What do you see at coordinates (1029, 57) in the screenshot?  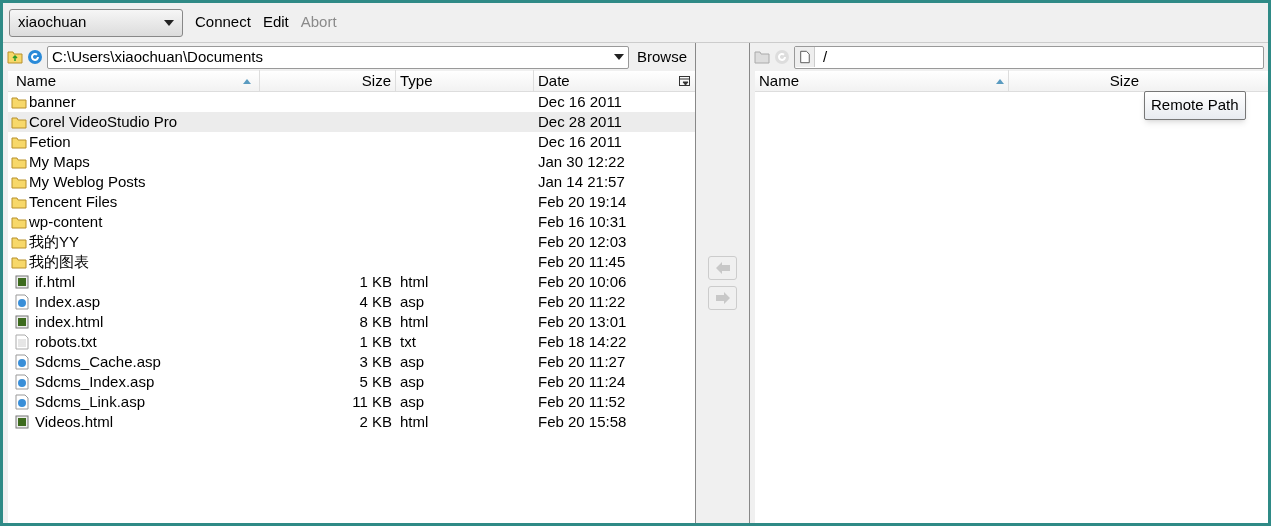 I see `remote-path-field: /` at bounding box center [1029, 57].